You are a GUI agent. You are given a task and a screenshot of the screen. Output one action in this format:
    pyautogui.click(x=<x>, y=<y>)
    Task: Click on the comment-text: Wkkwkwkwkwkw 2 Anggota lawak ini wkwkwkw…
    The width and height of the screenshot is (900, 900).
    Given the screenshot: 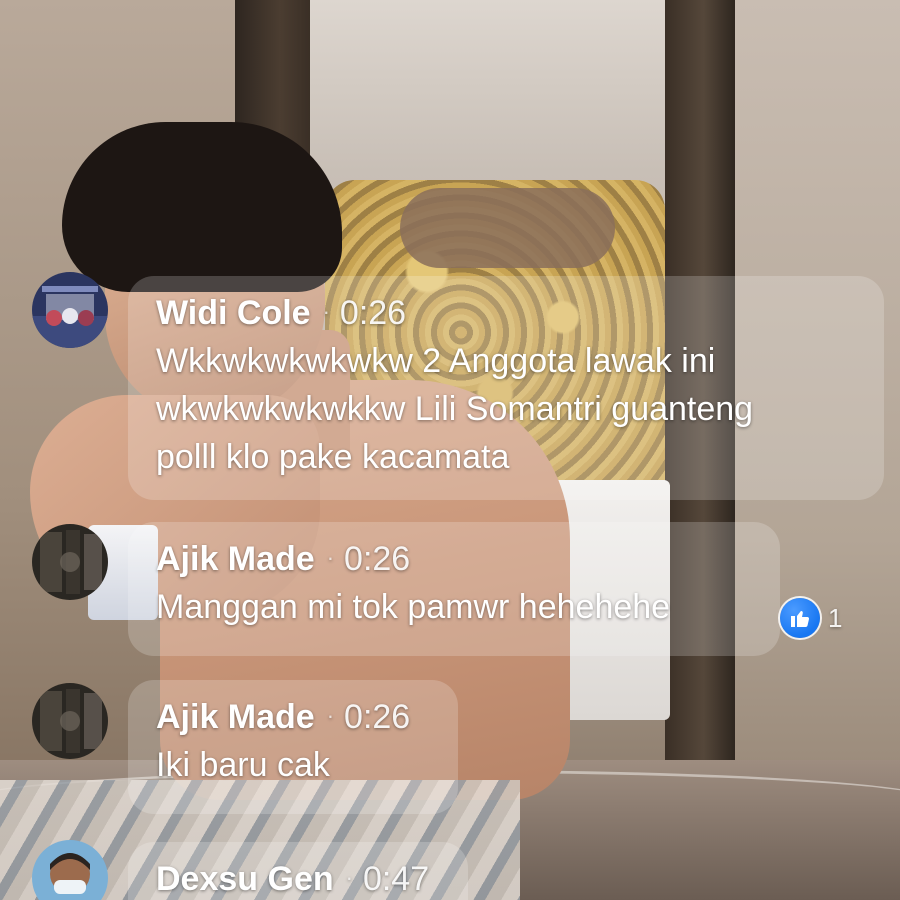 What is the action you would take?
    pyautogui.click(x=506, y=409)
    